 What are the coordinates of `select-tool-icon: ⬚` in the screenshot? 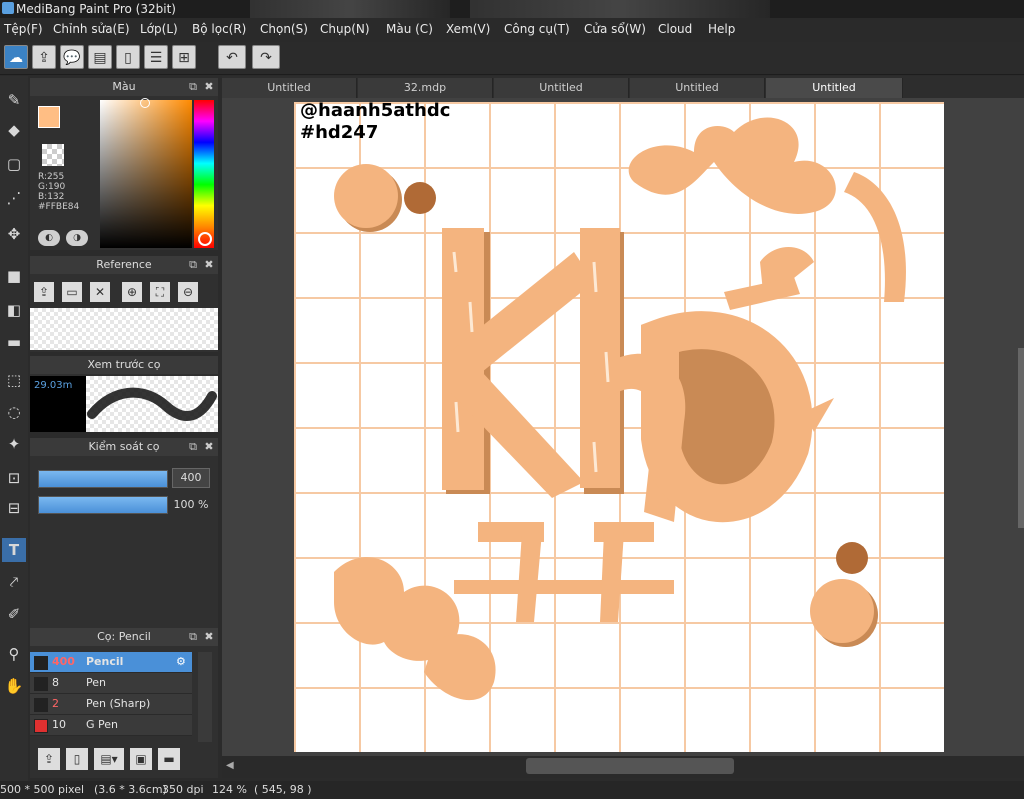 It's located at (14, 380).